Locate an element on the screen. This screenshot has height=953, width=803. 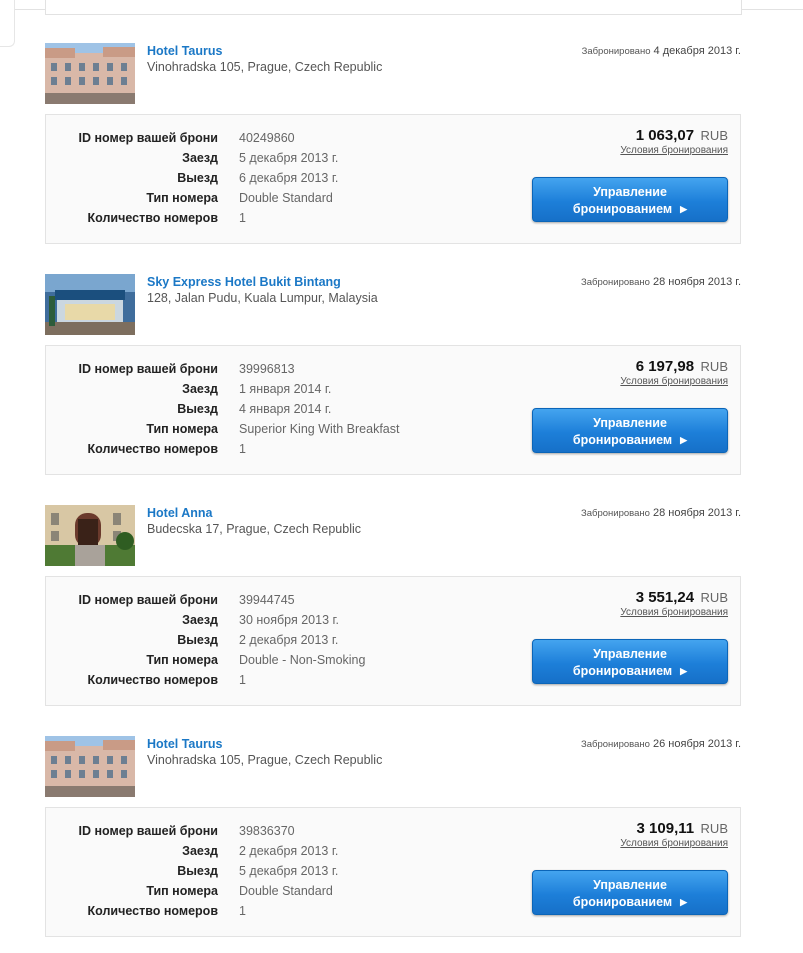
booked-date-value: 26 ноября 2013 г. is located at coordinates (697, 744).